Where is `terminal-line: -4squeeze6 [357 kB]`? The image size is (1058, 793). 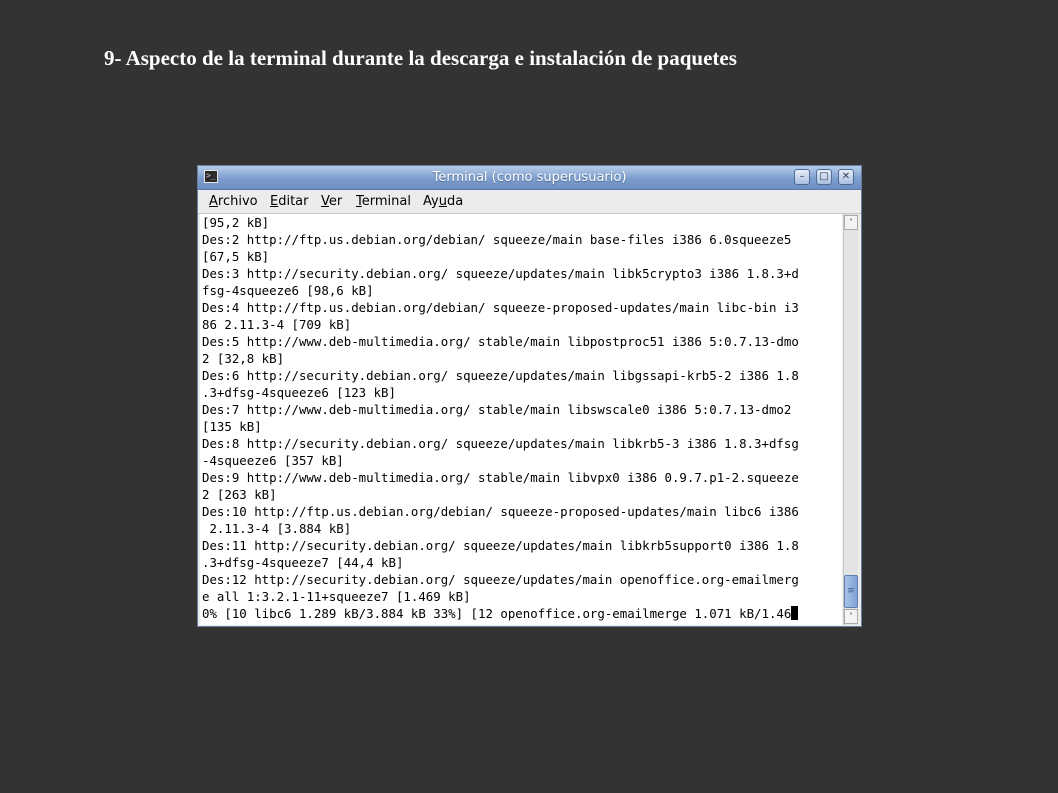
terminal-line: -4squeeze6 [357 kB] is located at coordinates (273, 460).